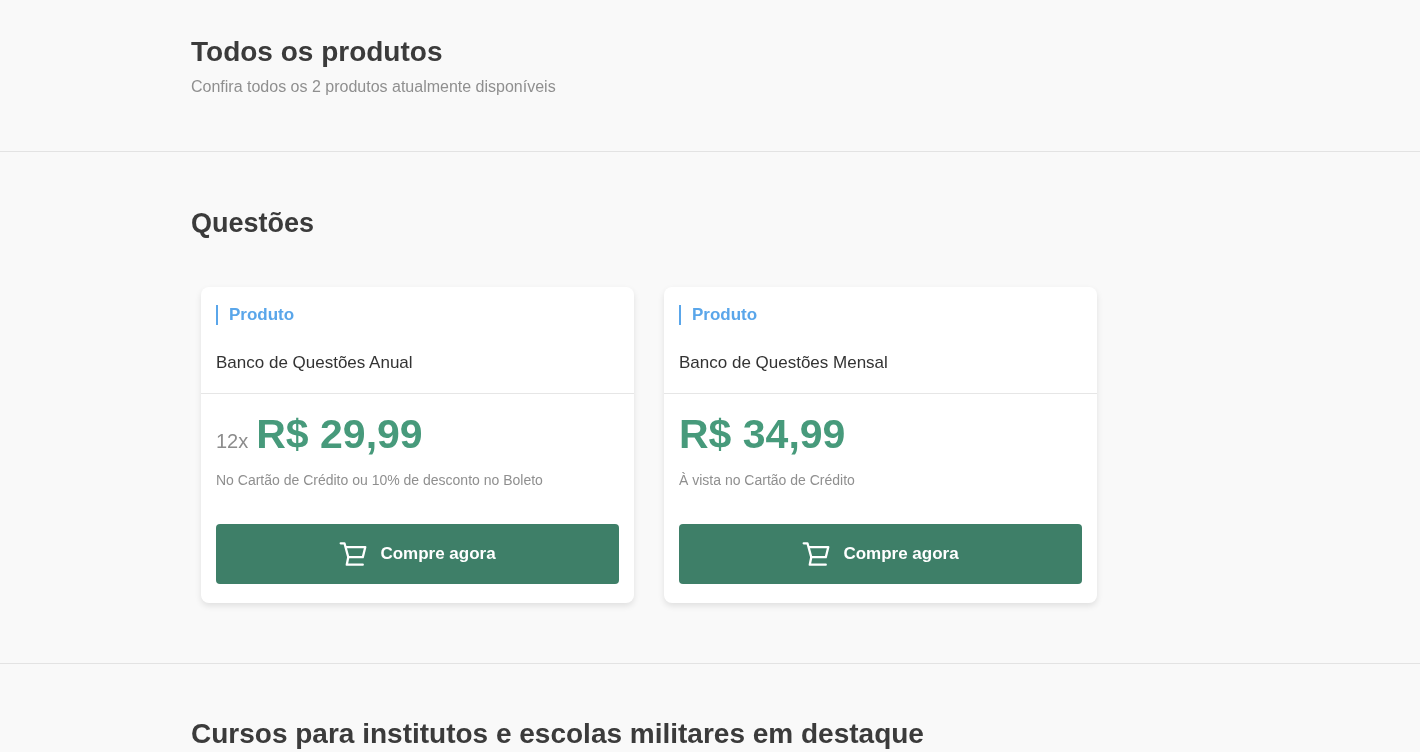 Image resolution: width=1420 pixels, height=752 pixels. I want to click on product-name: Banco de Questões Anual, so click(314, 363).